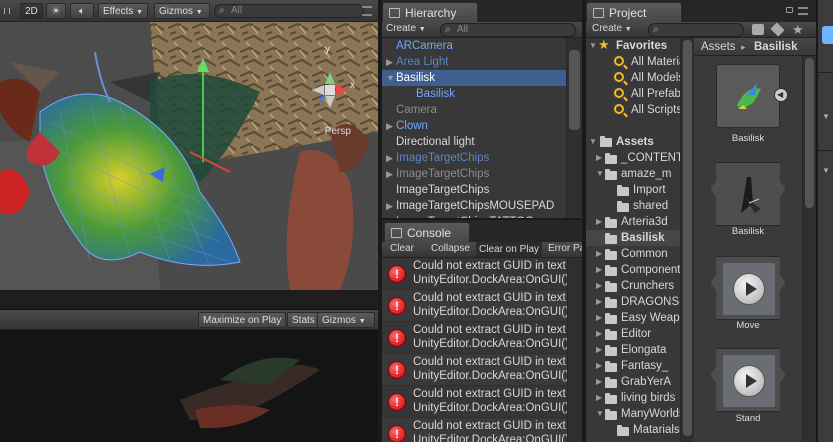  What do you see at coordinates (633, 62) in the screenshot?
I see `favorite-item: All Materials` at bounding box center [633, 62].